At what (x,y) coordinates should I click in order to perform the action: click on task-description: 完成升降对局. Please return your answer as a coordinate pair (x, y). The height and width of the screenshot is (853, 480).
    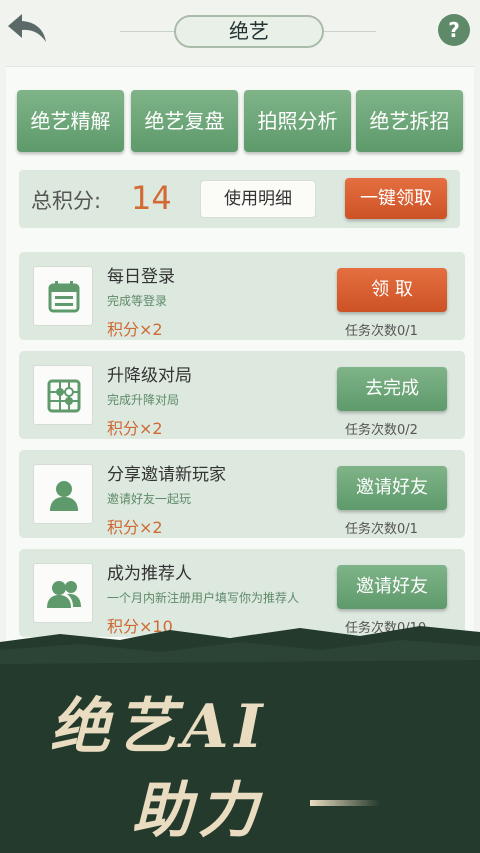
    Looking at the image, I should click on (143, 400).